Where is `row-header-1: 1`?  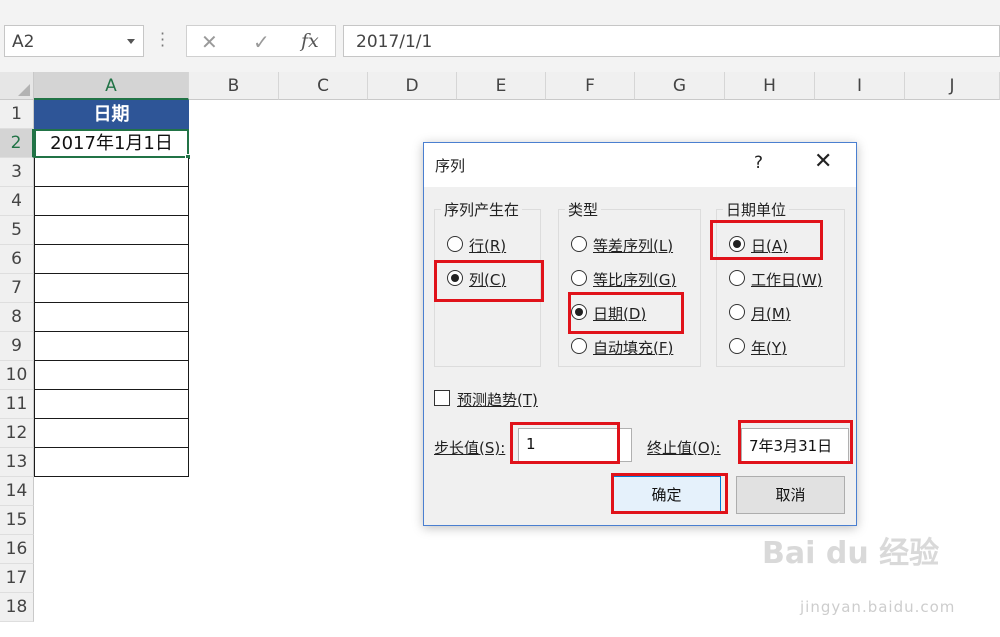
row-header-1: 1 is located at coordinates (17, 114).